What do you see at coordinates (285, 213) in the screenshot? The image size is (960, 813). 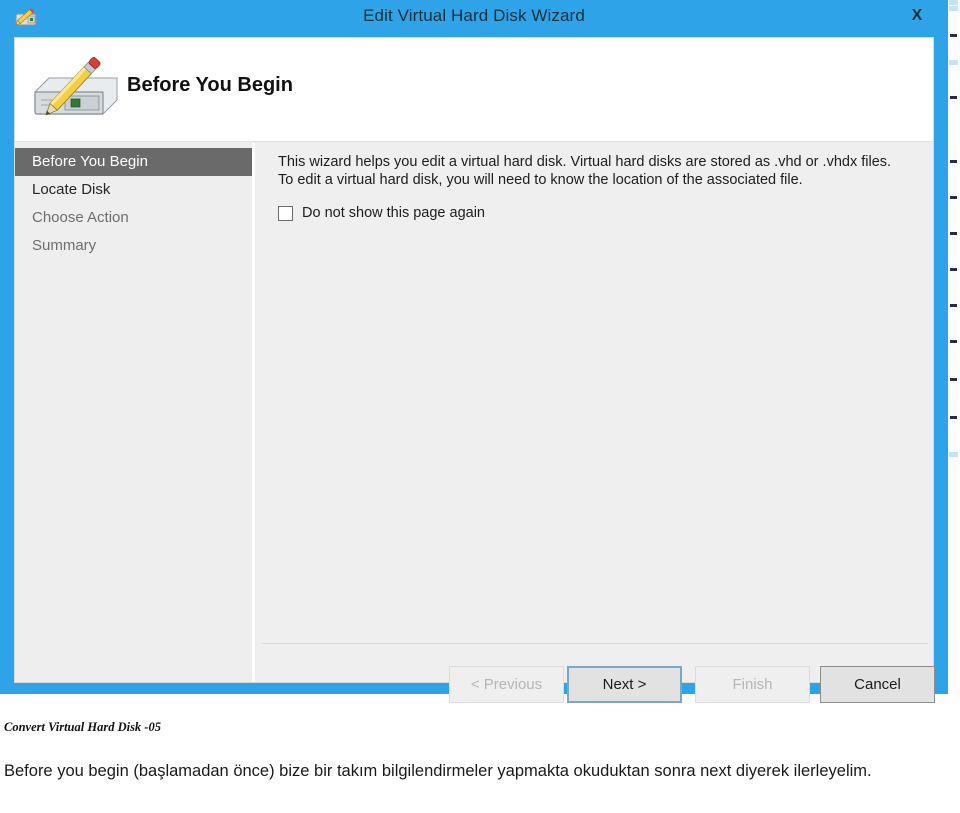 I see `do-not-show-again-checkbox` at bounding box center [285, 213].